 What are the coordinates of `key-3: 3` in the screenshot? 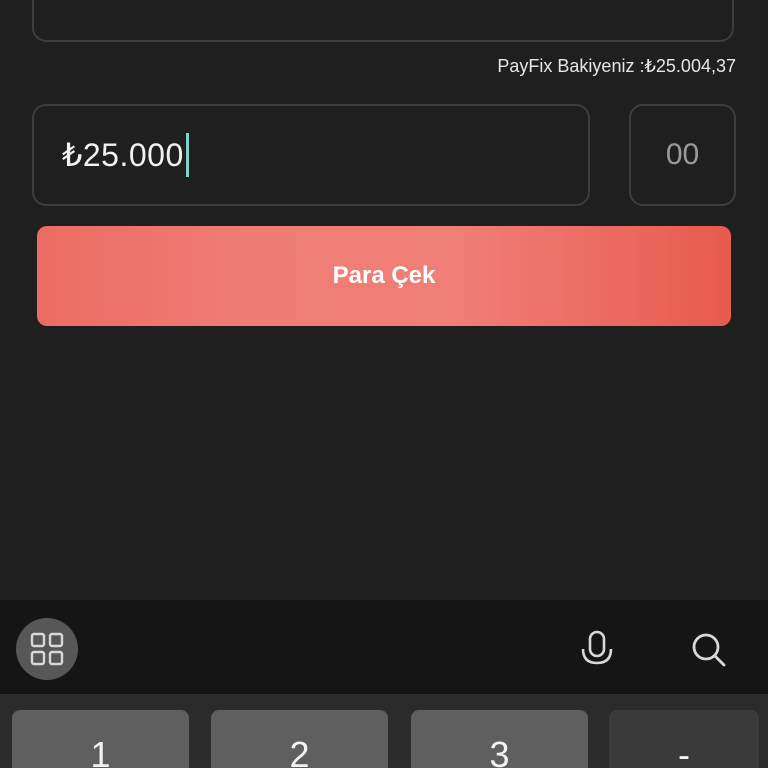 It's located at (499, 739).